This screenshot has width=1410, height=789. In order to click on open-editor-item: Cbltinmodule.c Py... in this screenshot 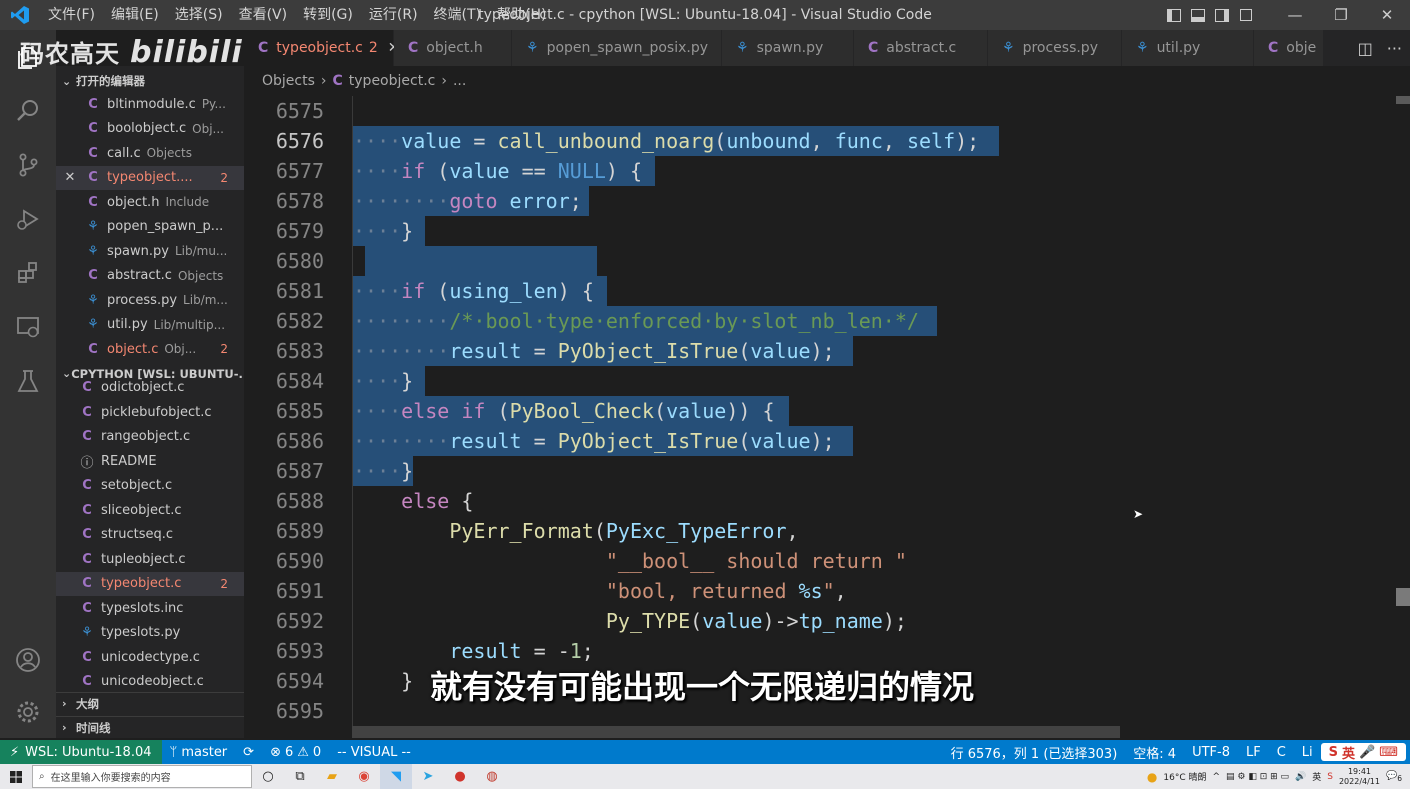, I will do `click(150, 104)`.